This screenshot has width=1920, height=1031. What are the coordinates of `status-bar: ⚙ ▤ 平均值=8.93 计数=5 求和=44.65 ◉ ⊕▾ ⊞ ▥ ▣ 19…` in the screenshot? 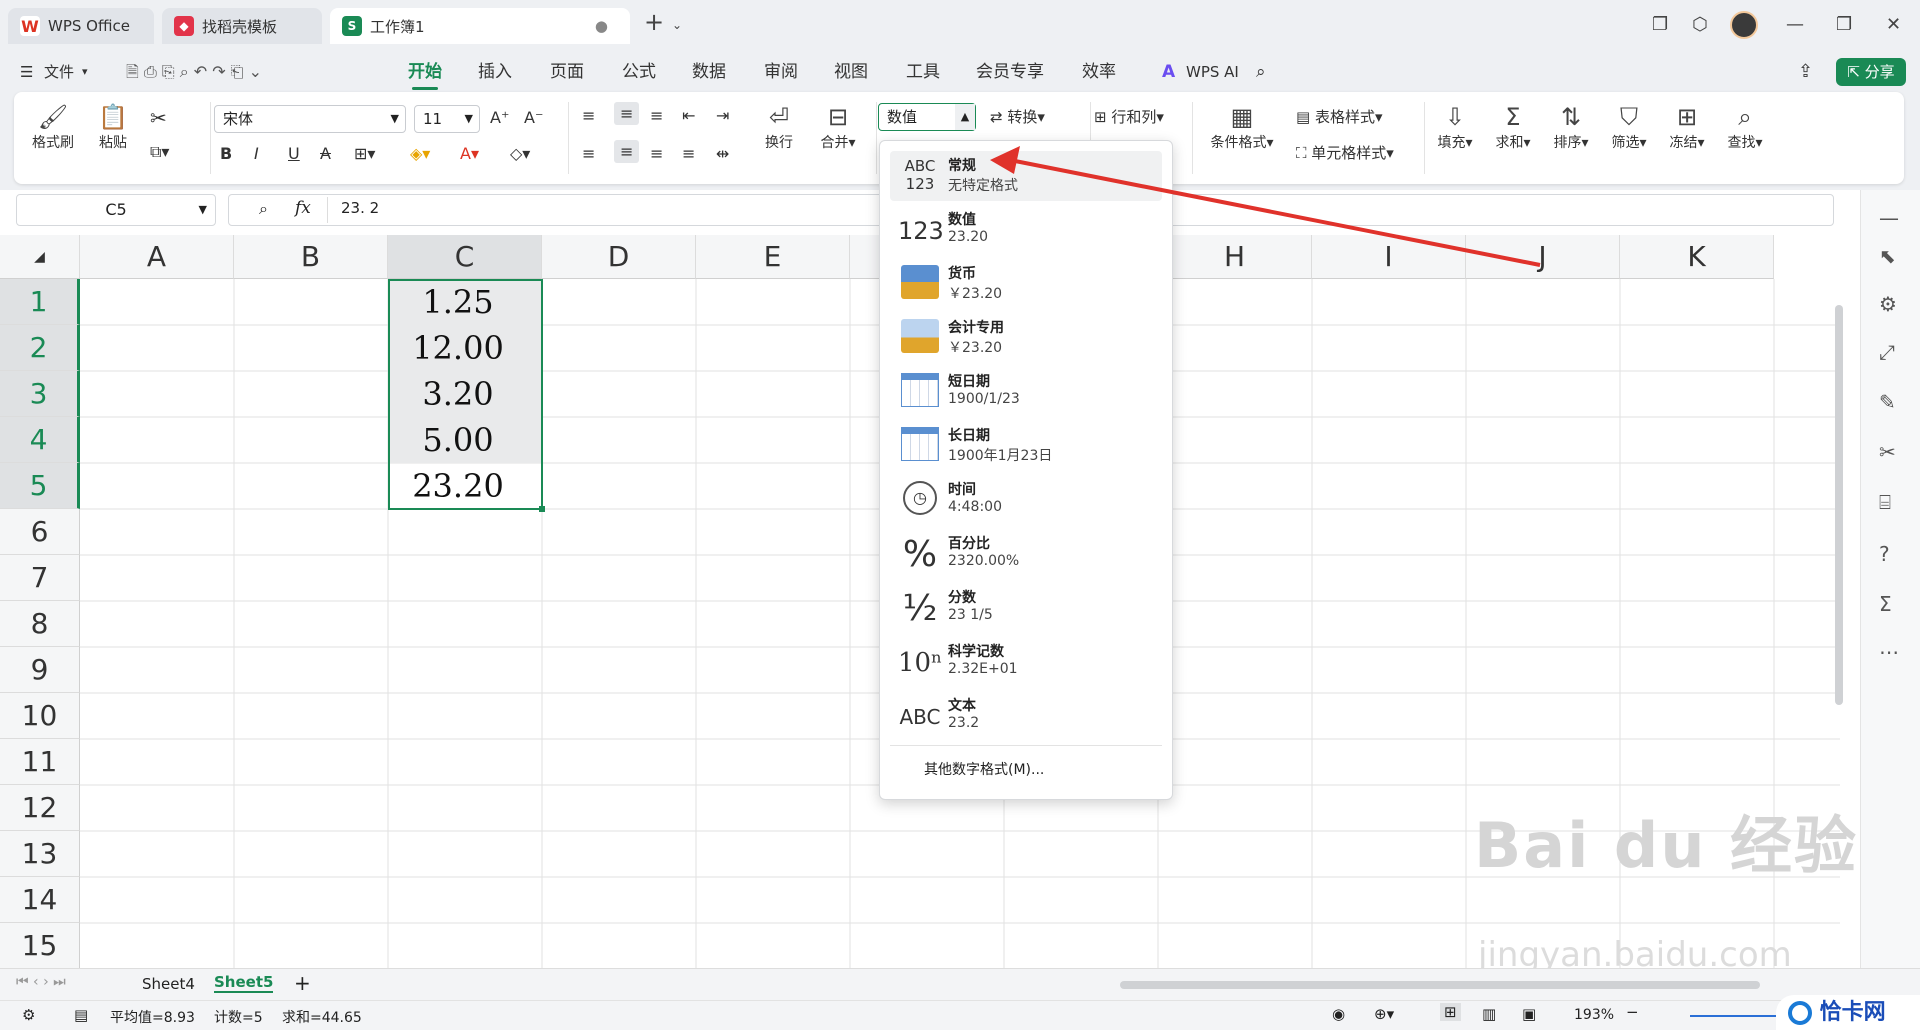 It's located at (960, 1013).